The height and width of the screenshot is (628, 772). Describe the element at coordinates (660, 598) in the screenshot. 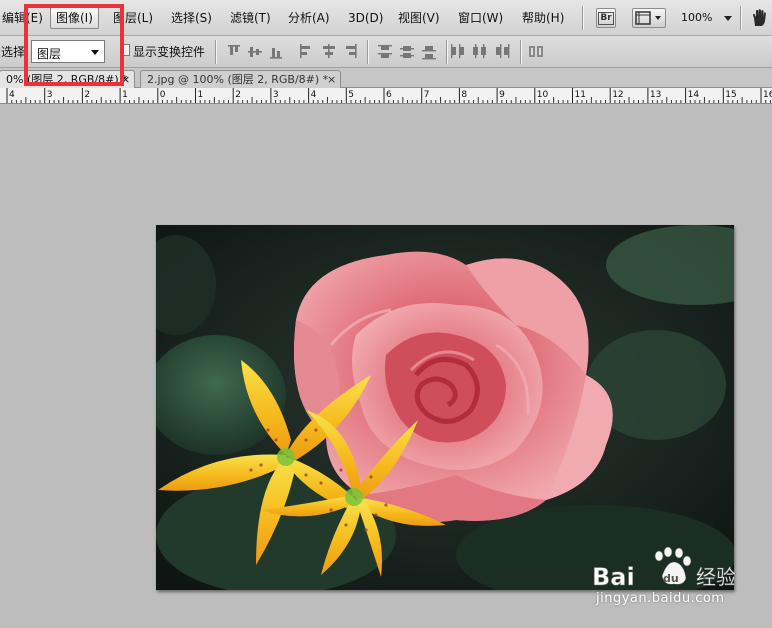

I see `watermark-url: jingyan.baidu.com` at that location.